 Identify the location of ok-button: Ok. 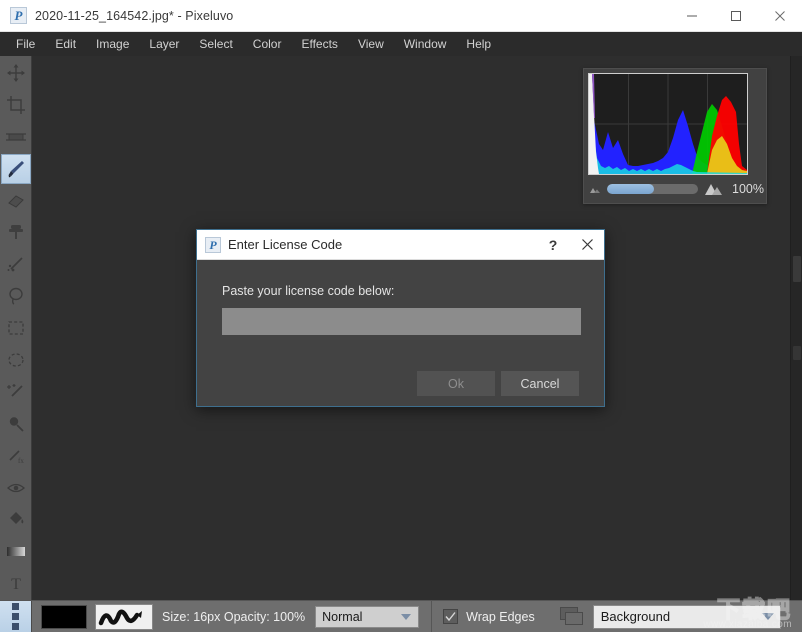
(456, 383).